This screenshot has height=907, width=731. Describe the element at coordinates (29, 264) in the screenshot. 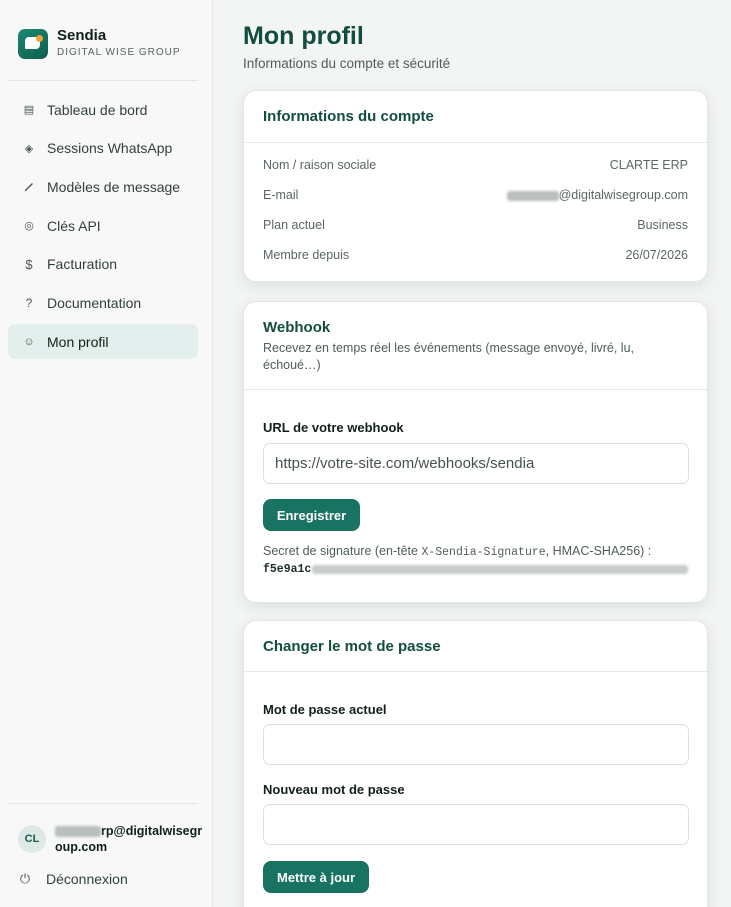

I see `dollar-icon: $` at that location.